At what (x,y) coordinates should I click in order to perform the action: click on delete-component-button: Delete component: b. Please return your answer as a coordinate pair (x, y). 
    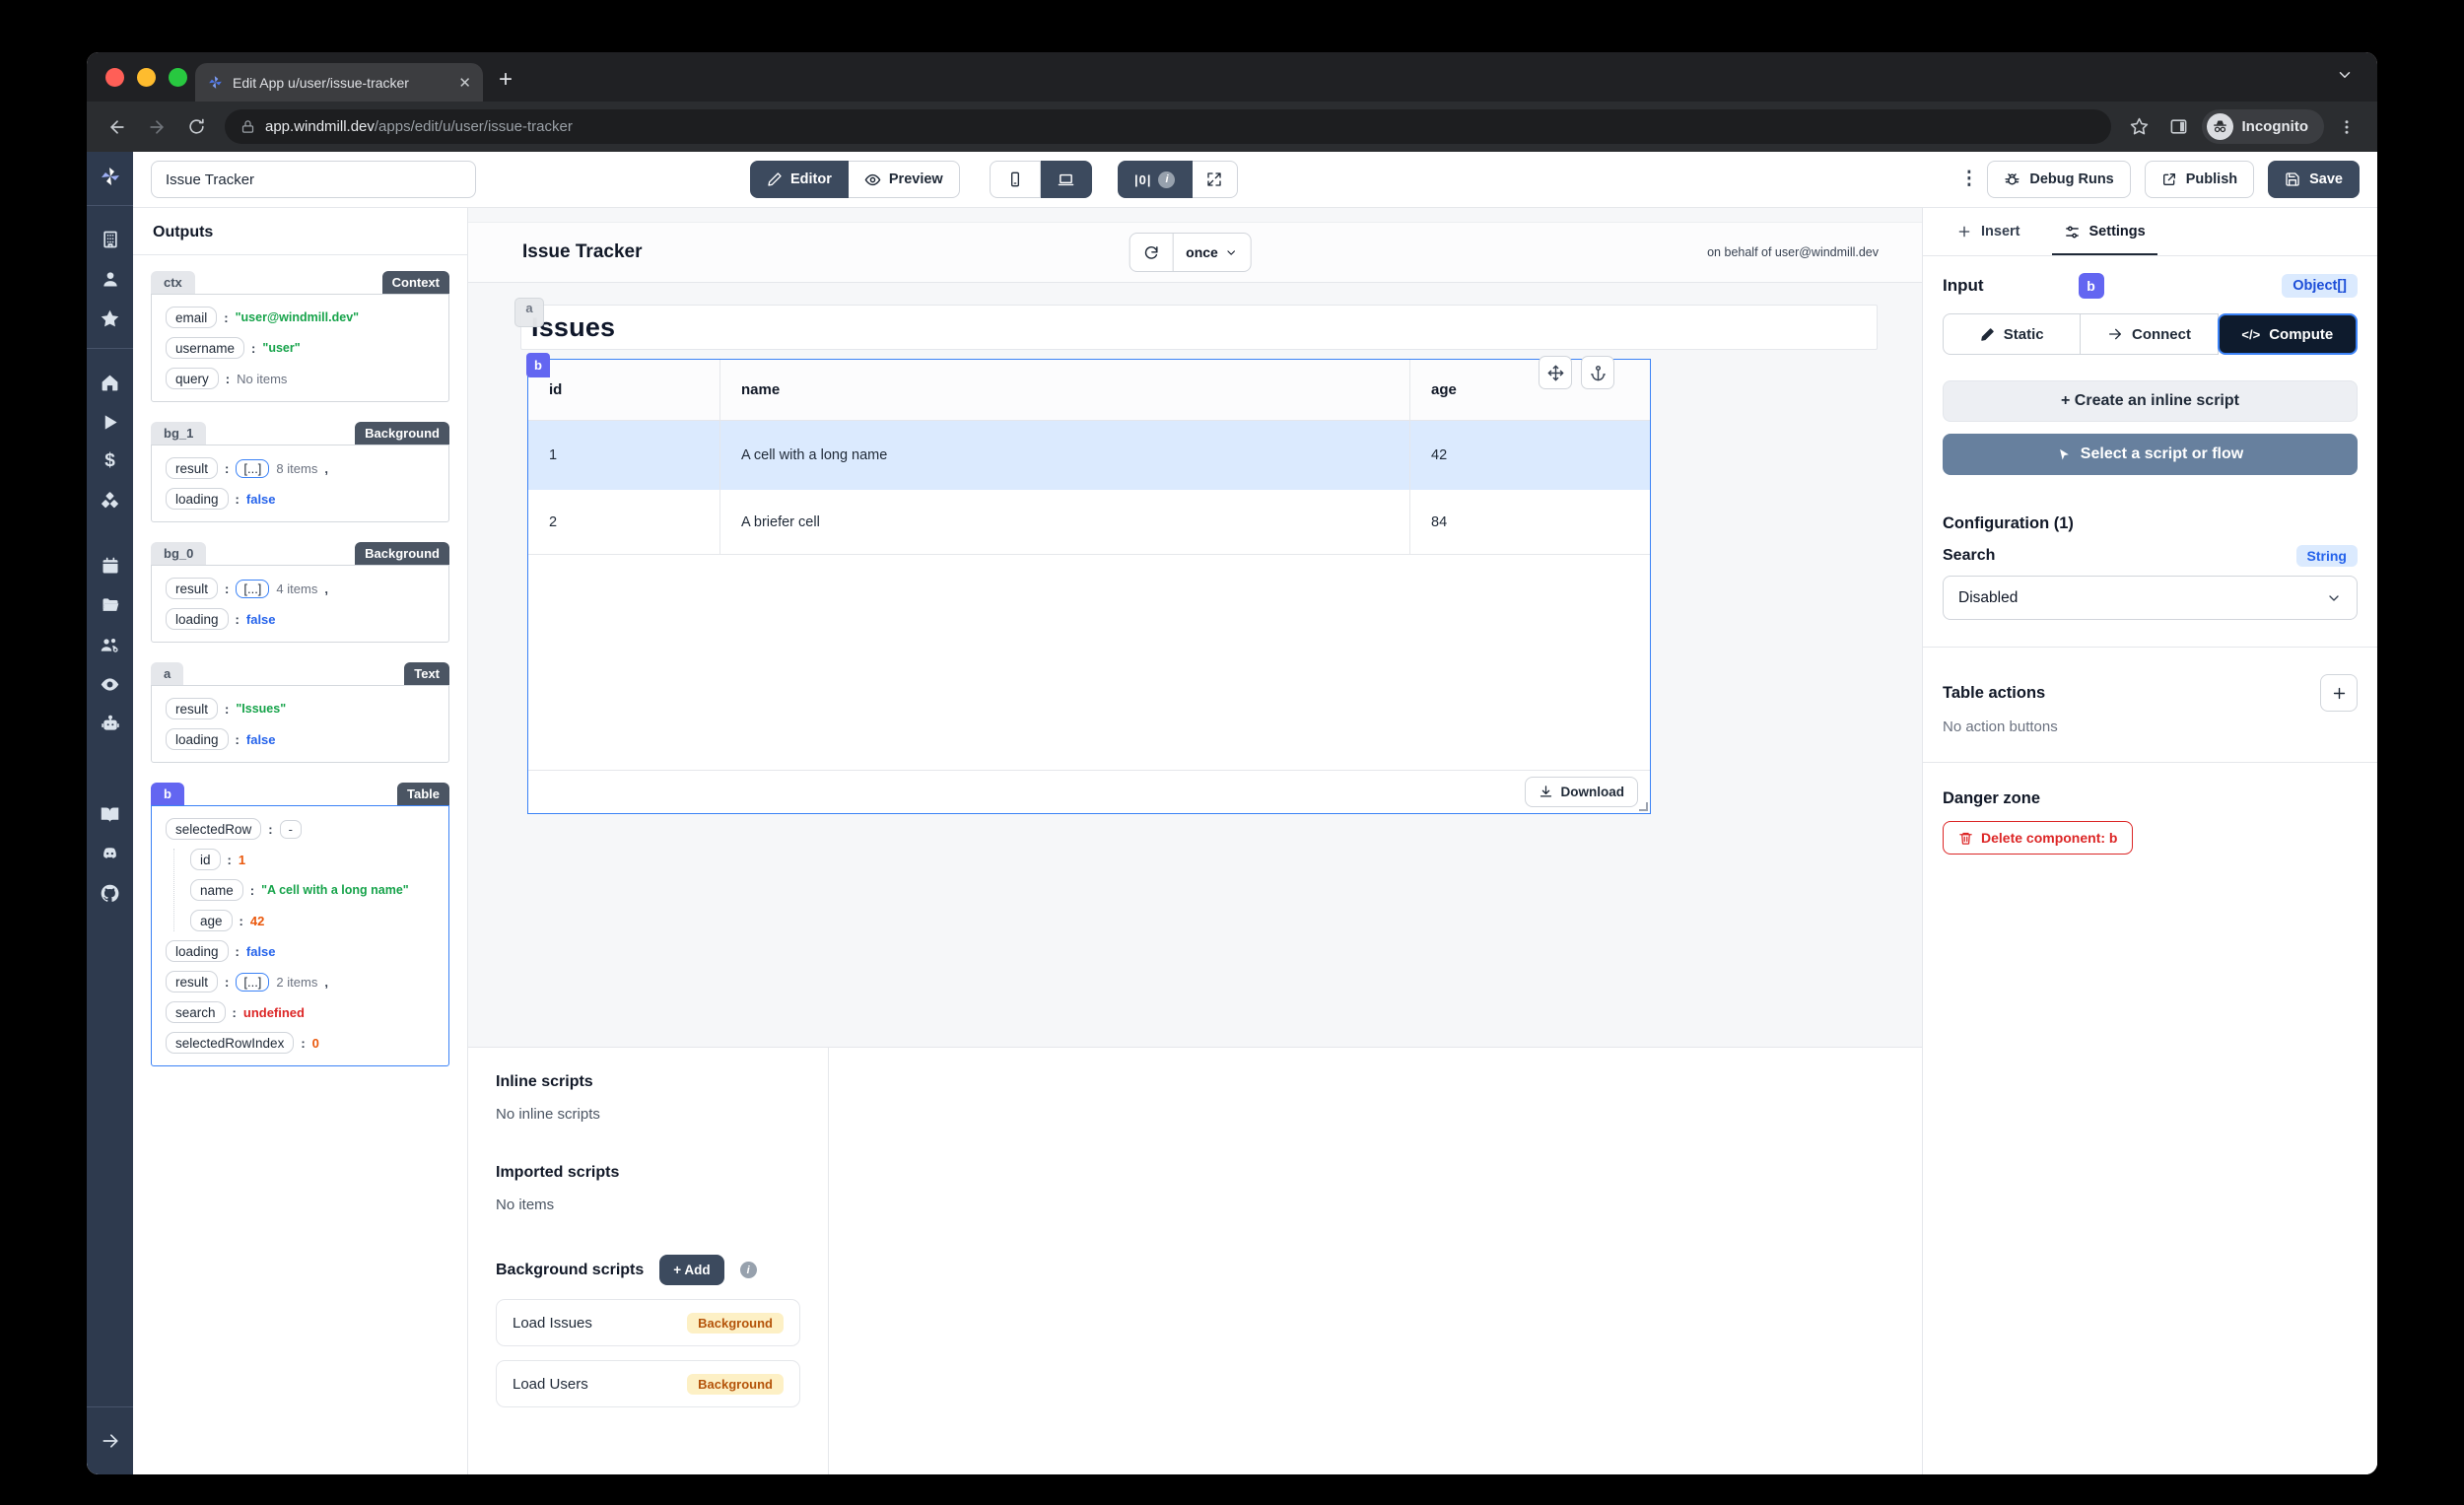
    Looking at the image, I should click on (2038, 838).